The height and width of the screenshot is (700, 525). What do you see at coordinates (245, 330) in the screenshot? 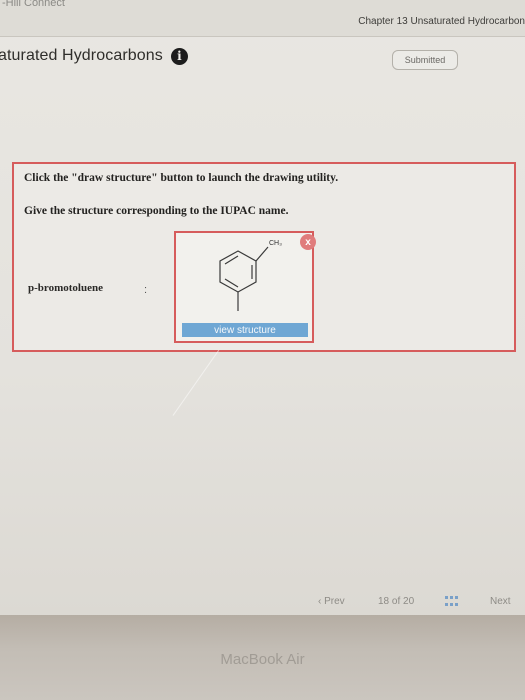
I see `view-structure-button: view structure` at bounding box center [245, 330].